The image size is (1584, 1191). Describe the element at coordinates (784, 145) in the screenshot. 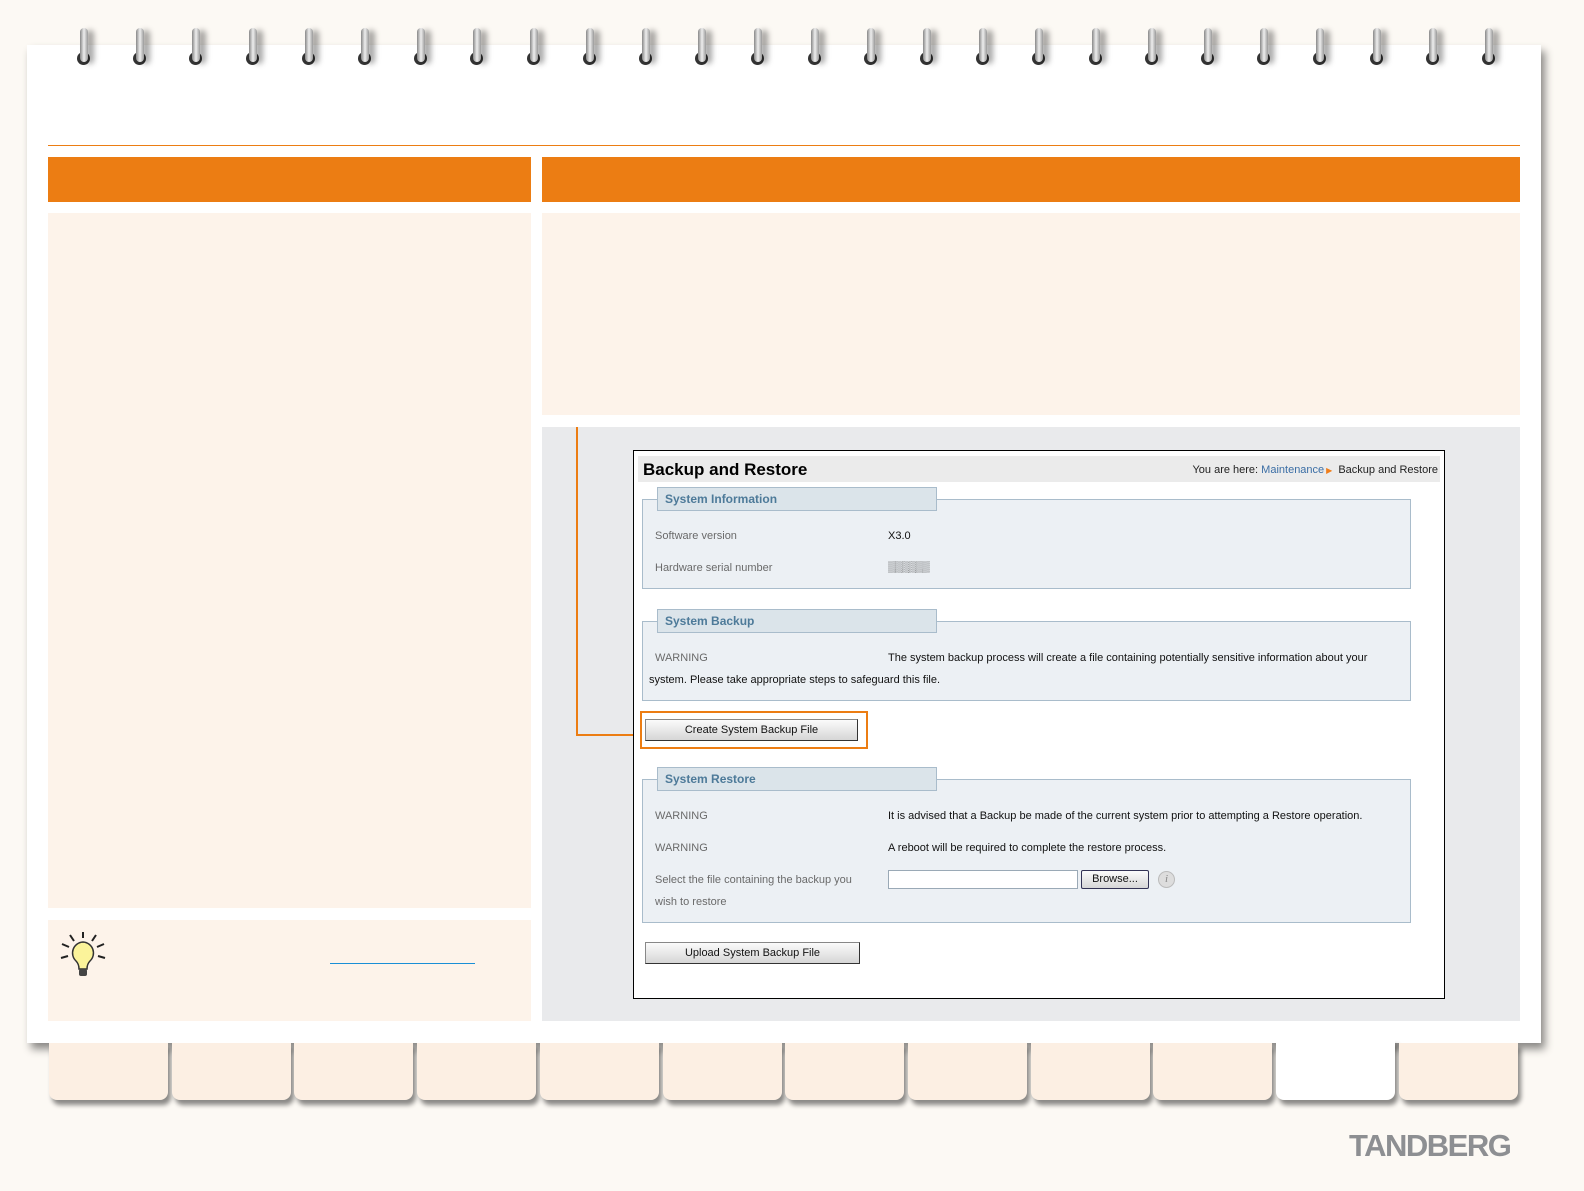

I see `header-rule` at that location.